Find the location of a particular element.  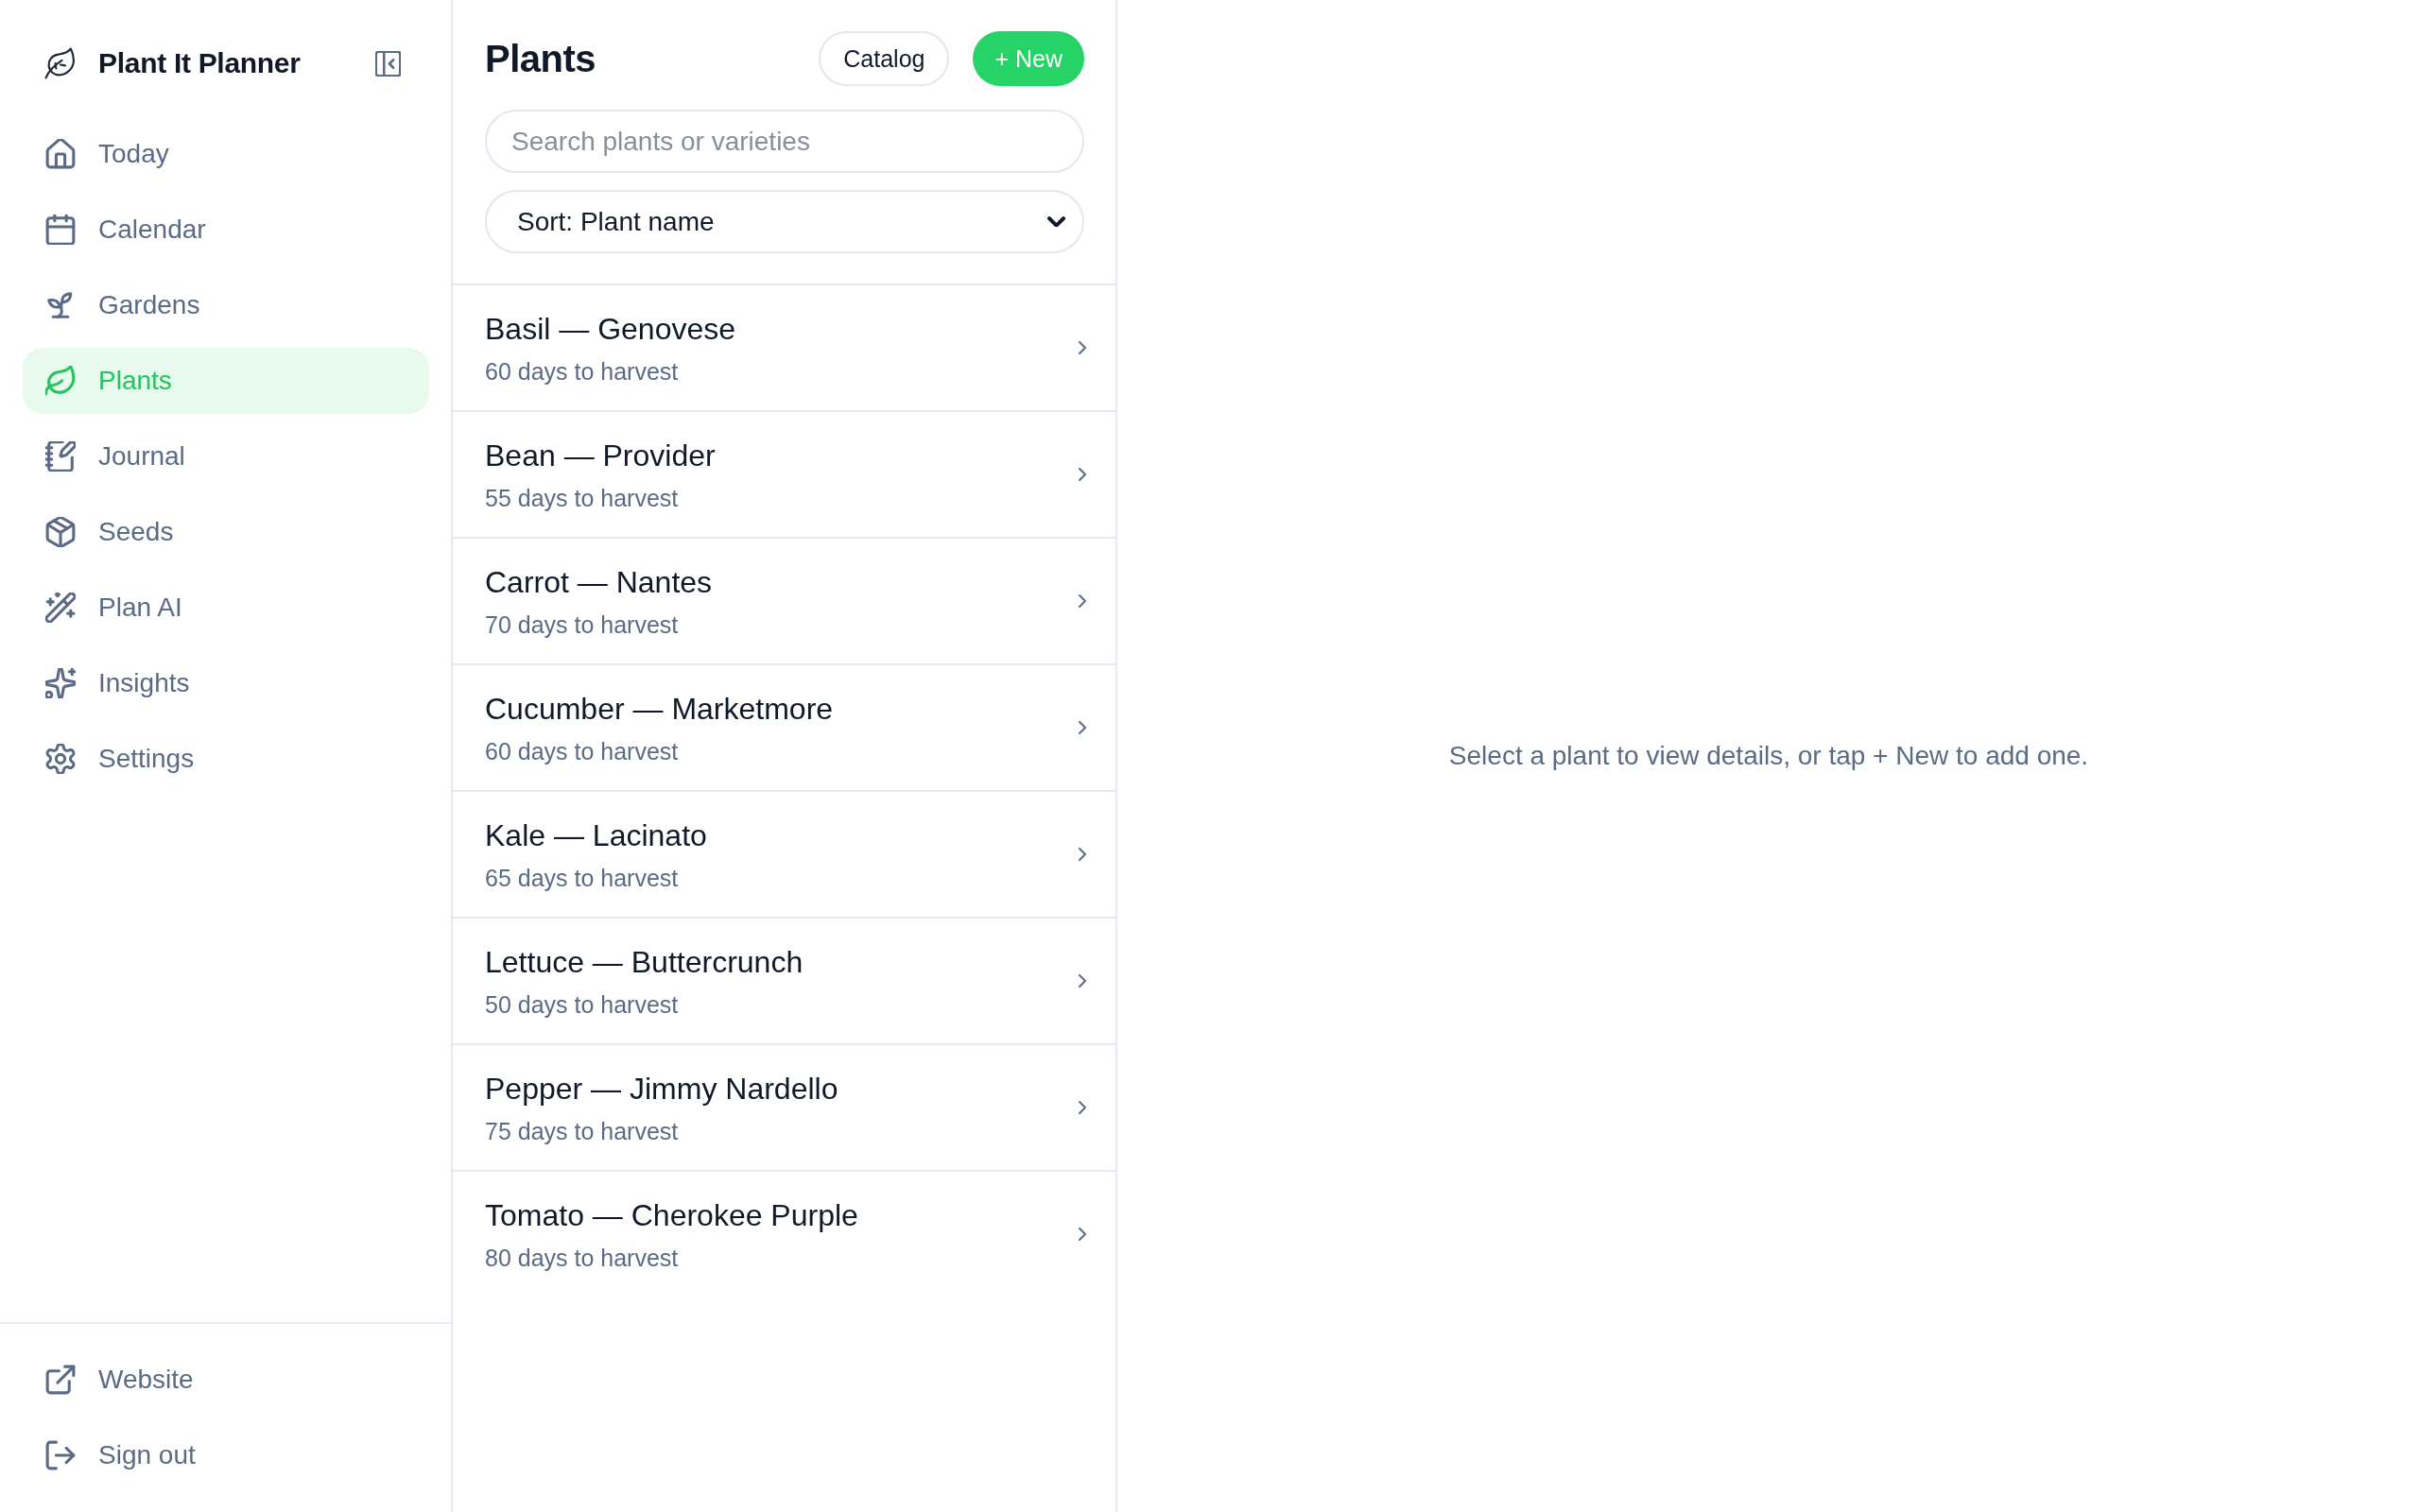

magic-wand-icon is located at coordinates (60, 608).